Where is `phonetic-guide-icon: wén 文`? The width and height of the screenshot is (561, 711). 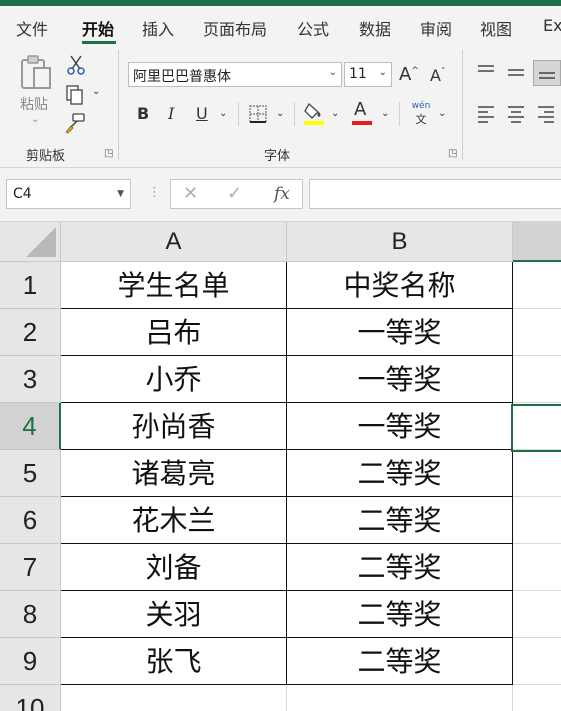
phonetic-guide-icon: wén 文 is located at coordinates (421, 114).